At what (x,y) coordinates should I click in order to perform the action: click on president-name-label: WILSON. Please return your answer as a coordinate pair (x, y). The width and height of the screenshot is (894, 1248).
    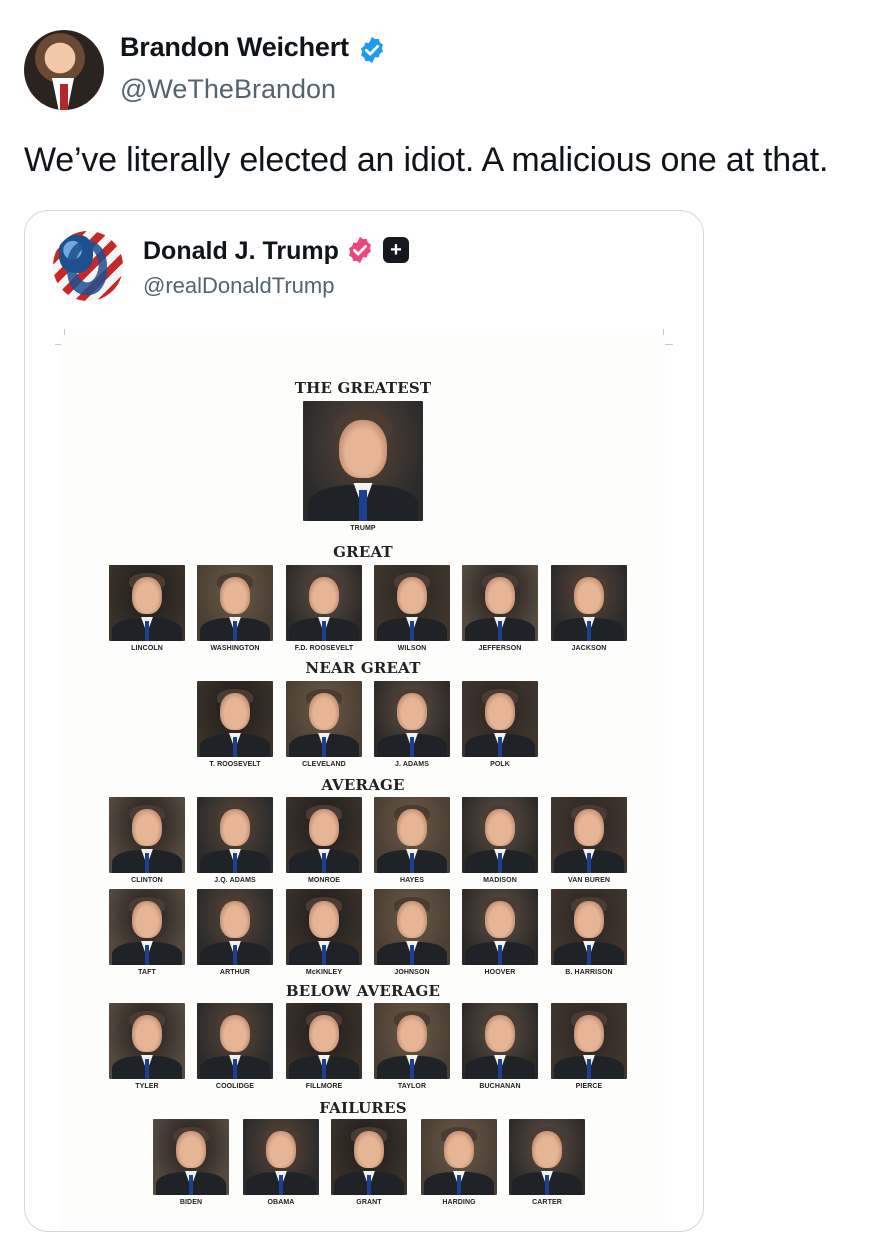
    Looking at the image, I should click on (412, 648).